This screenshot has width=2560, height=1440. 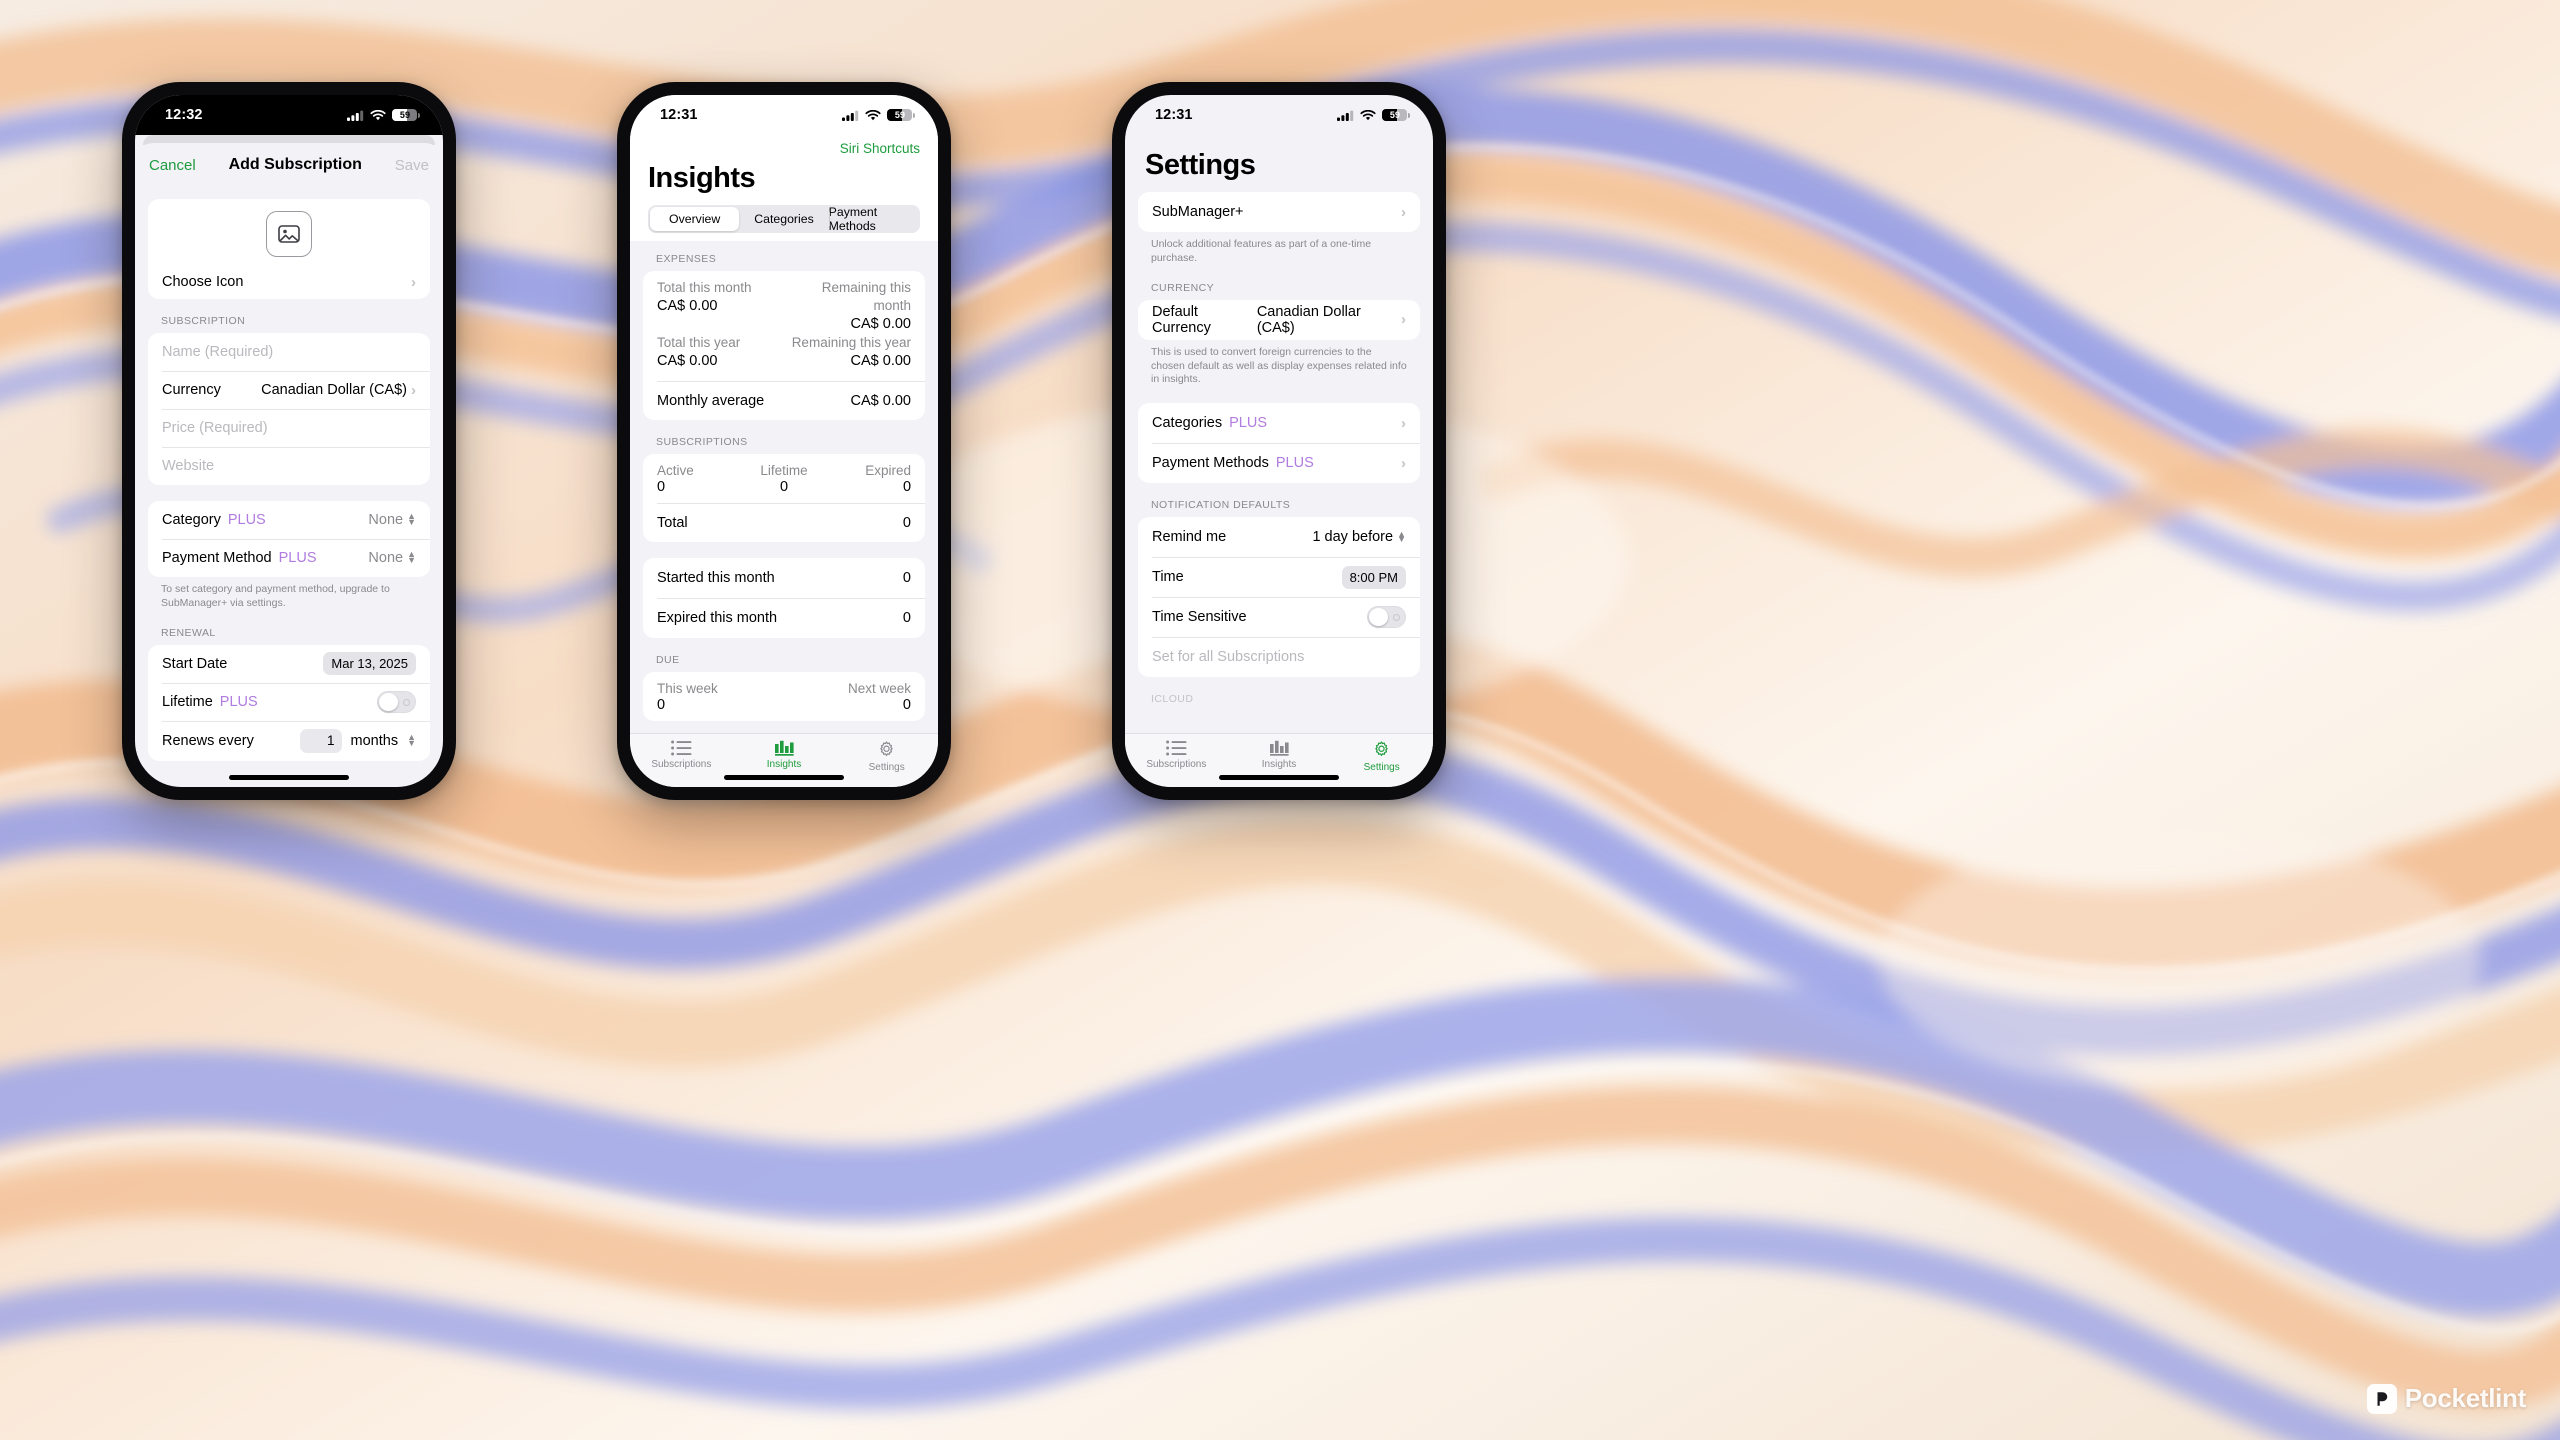 What do you see at coordinates (374, 740) in the screenshot?
I see `renews-unit-value: months` at bounding box center [374, 740].